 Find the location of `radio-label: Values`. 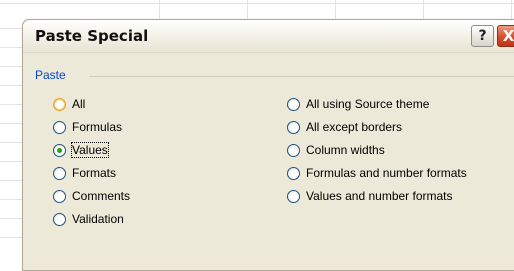

radio-label: Values is located at coordinates (90, 150).